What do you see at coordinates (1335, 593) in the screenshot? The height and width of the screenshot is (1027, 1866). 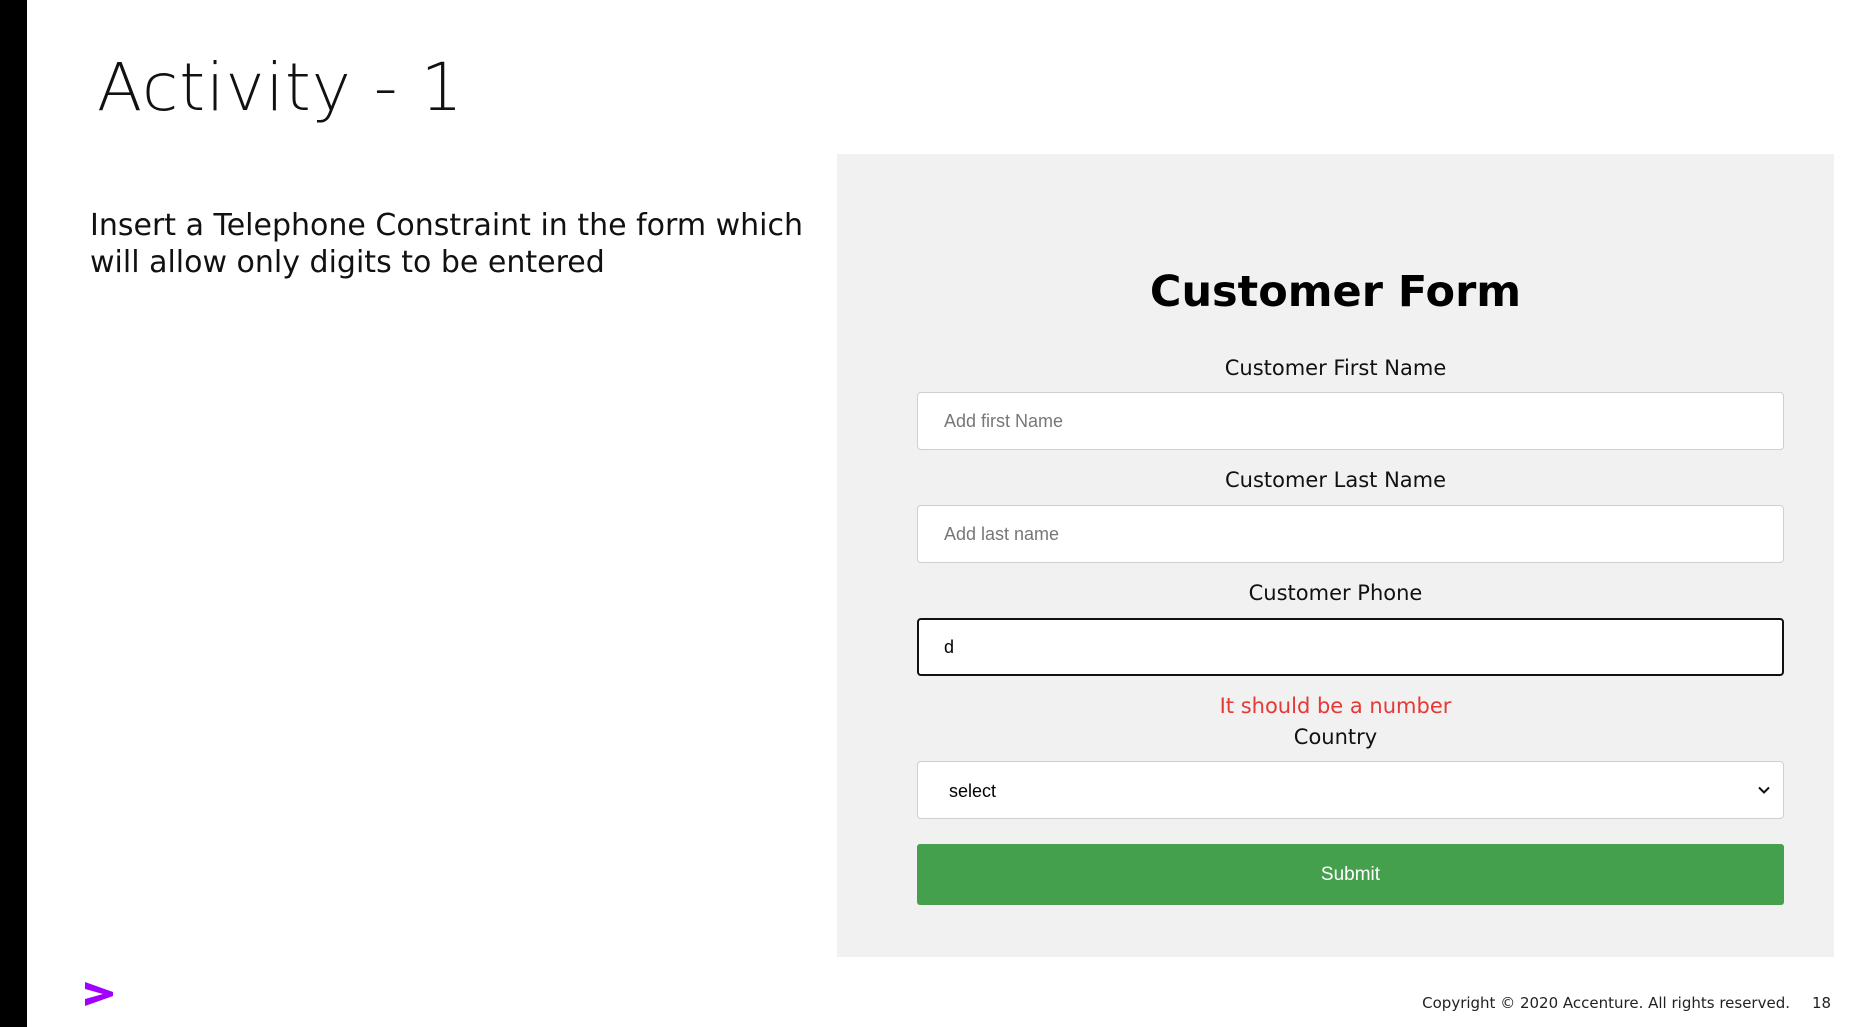 I see `phone-label: Customer Phone` at bounding box center [1335, 593].